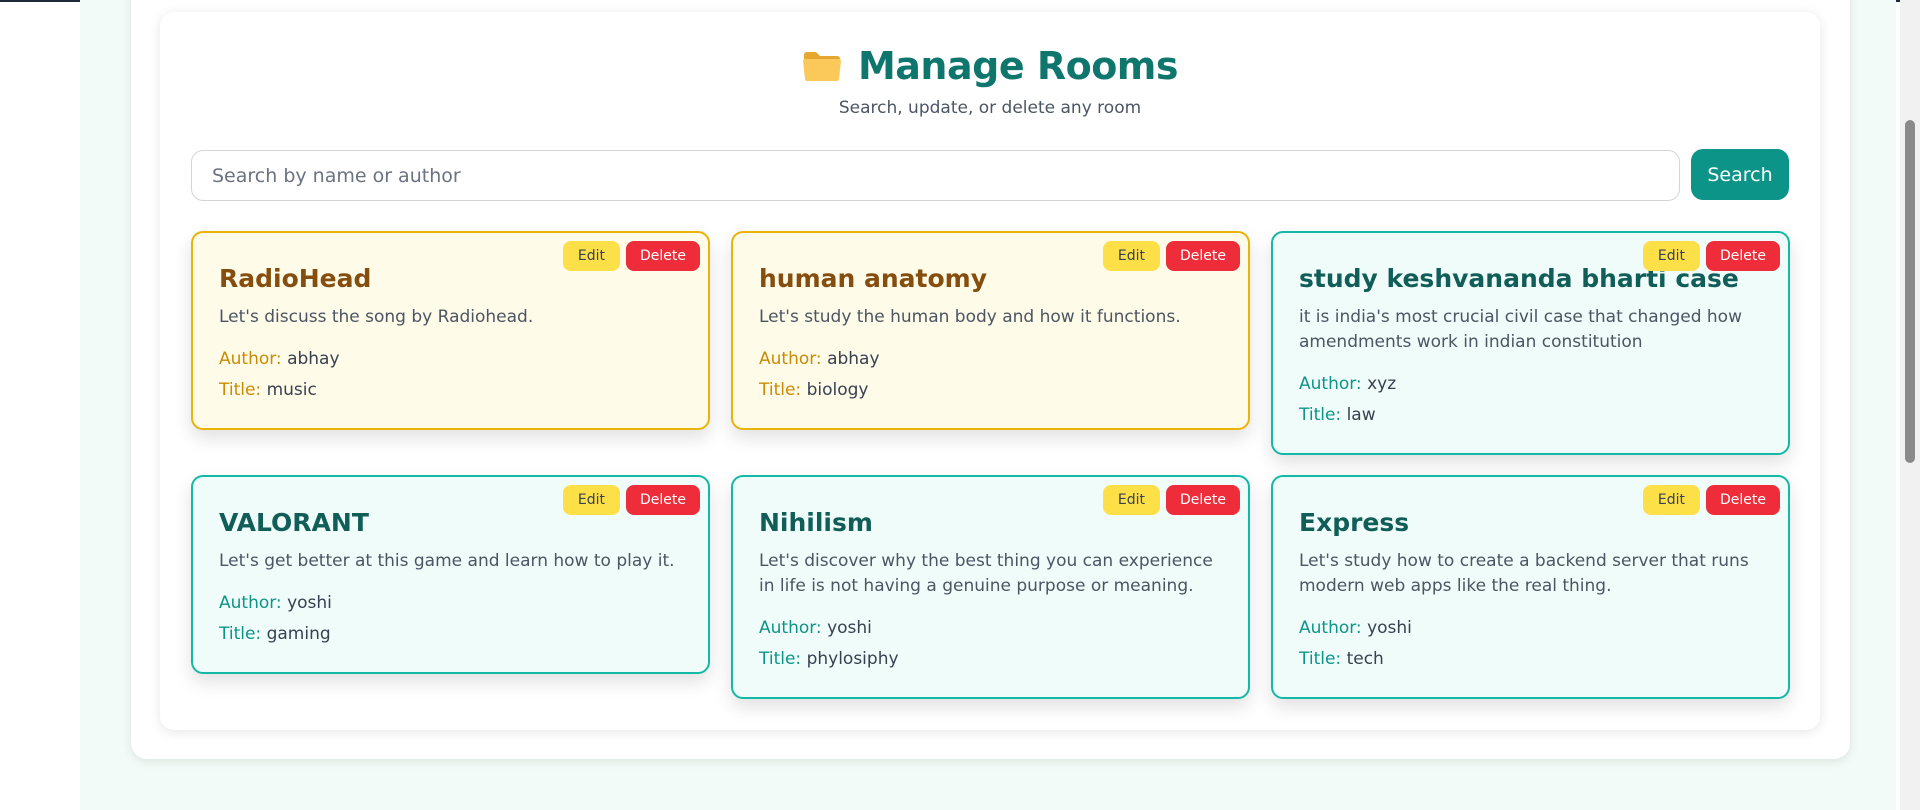 Image resolution: width=1920 pixels, height=810 pixels. I want to click on page-subtitle: Search, update, or delete any room, so click(990, 108).